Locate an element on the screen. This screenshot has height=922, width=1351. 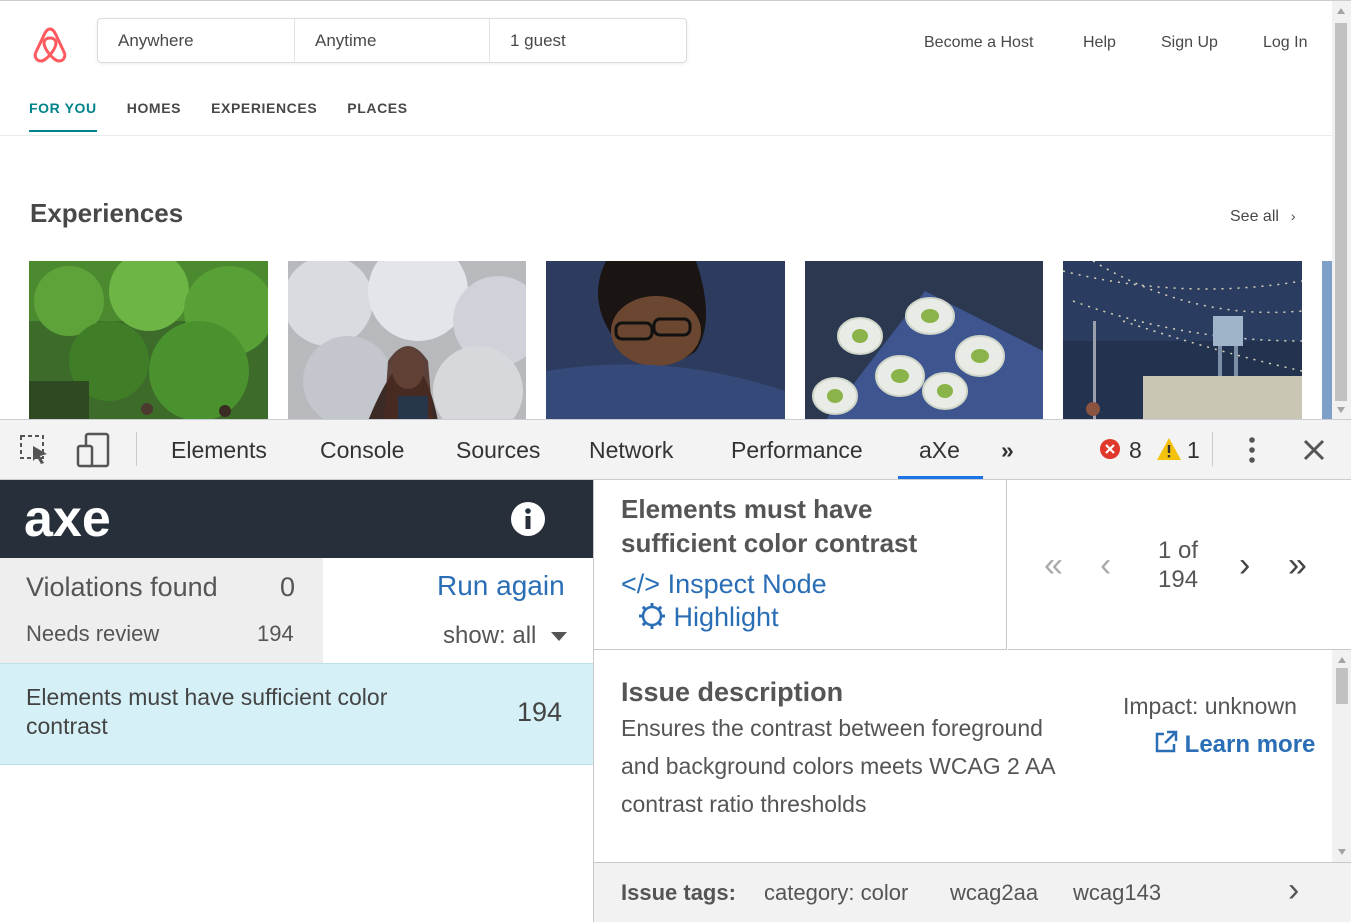
details-scrollbar is located at coordinates (1341, 756).